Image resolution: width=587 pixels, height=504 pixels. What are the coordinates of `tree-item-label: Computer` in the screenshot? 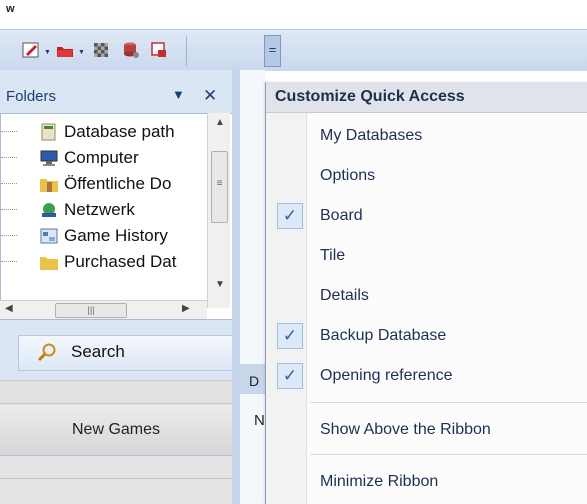 It's located at (101, 157).